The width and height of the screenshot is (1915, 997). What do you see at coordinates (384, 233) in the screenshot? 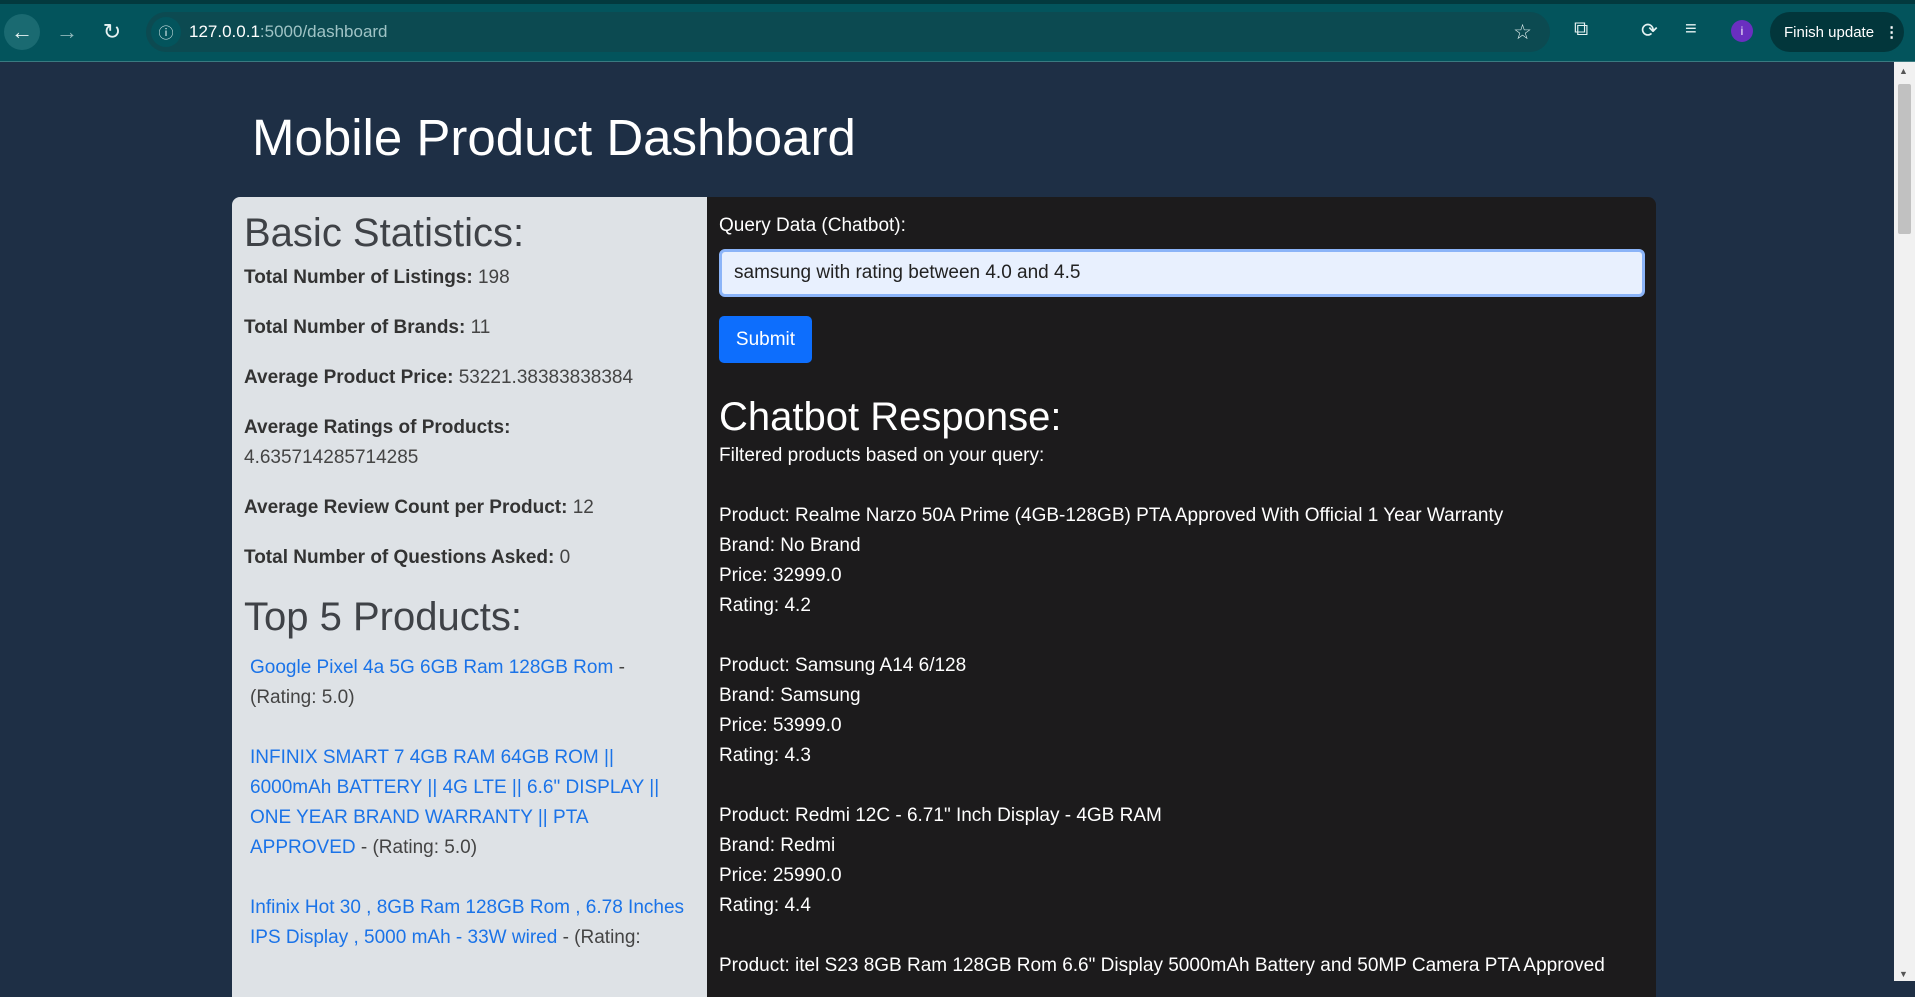
I see `stats-heading: Basic Statistics:` at bounding box center [384, 233].